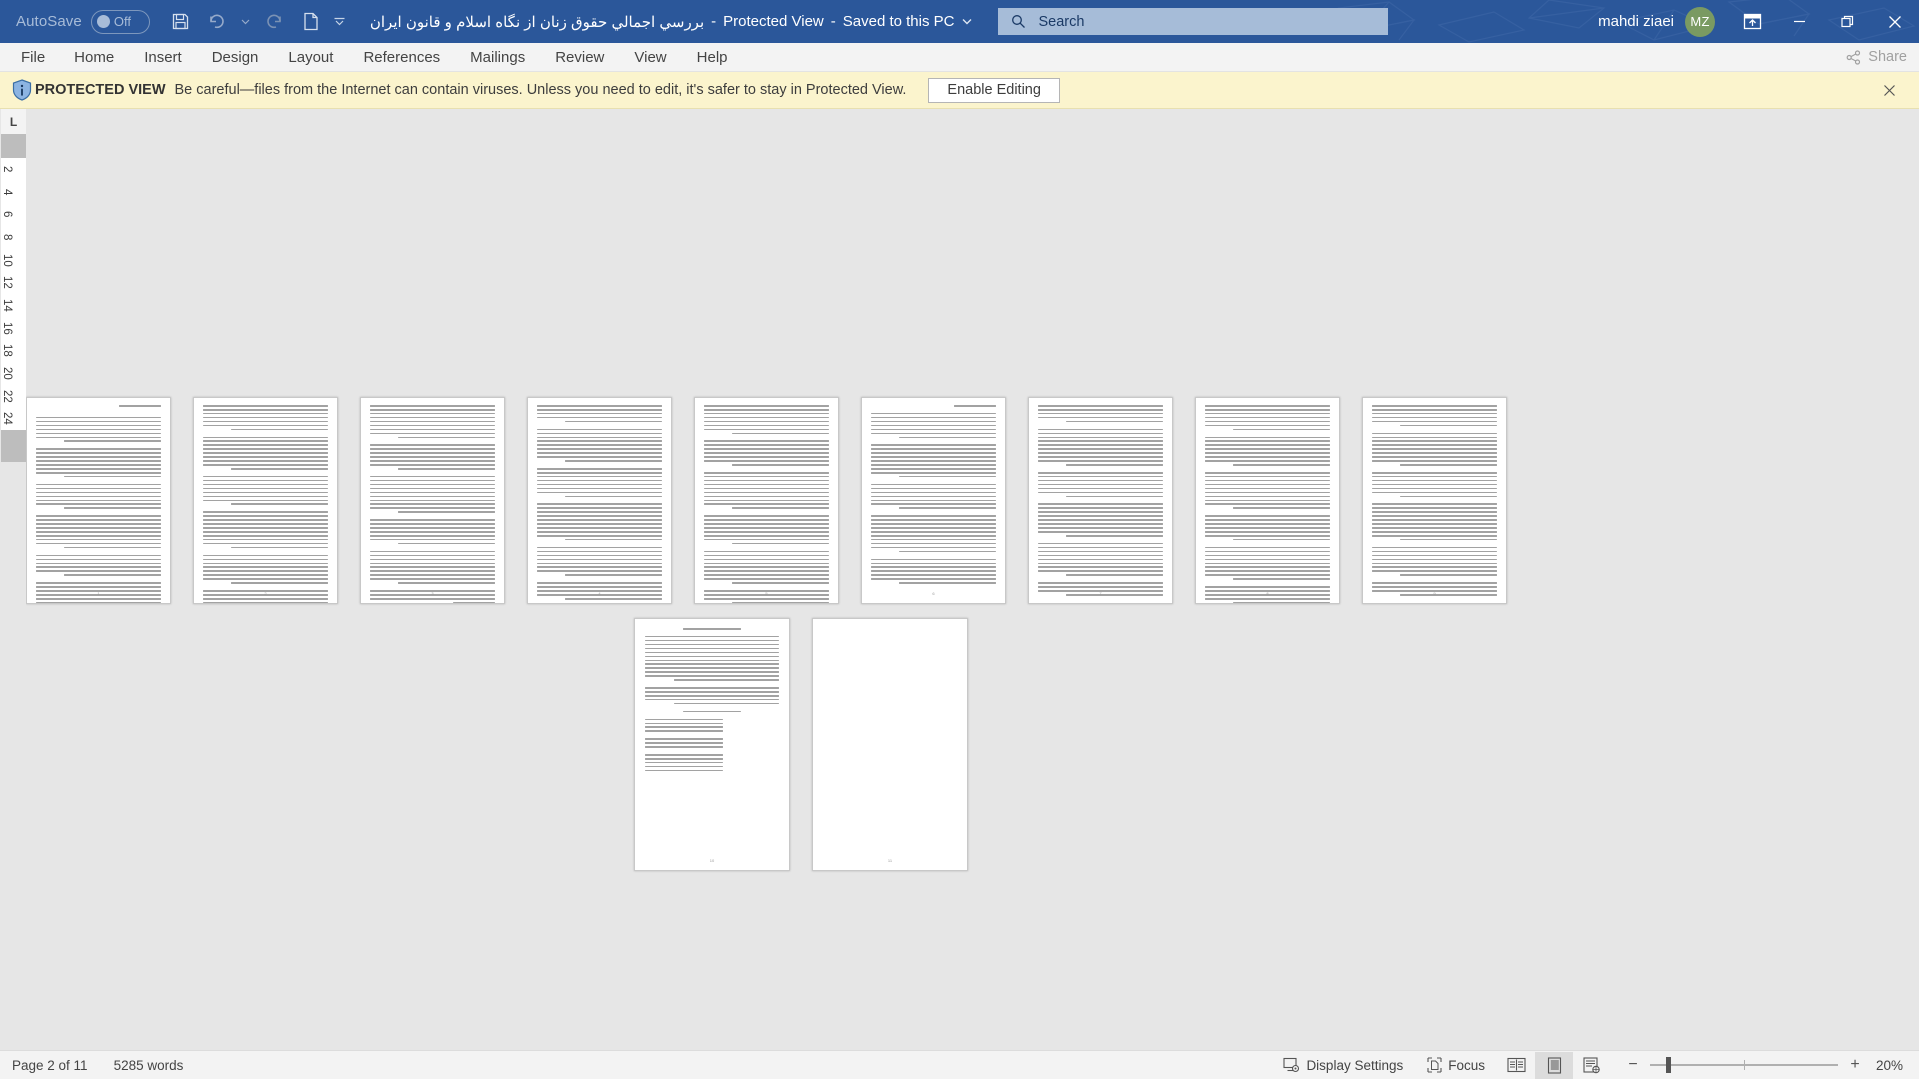 The image size is (1919, 1079). I want to click on save-button, so click(181, 22).